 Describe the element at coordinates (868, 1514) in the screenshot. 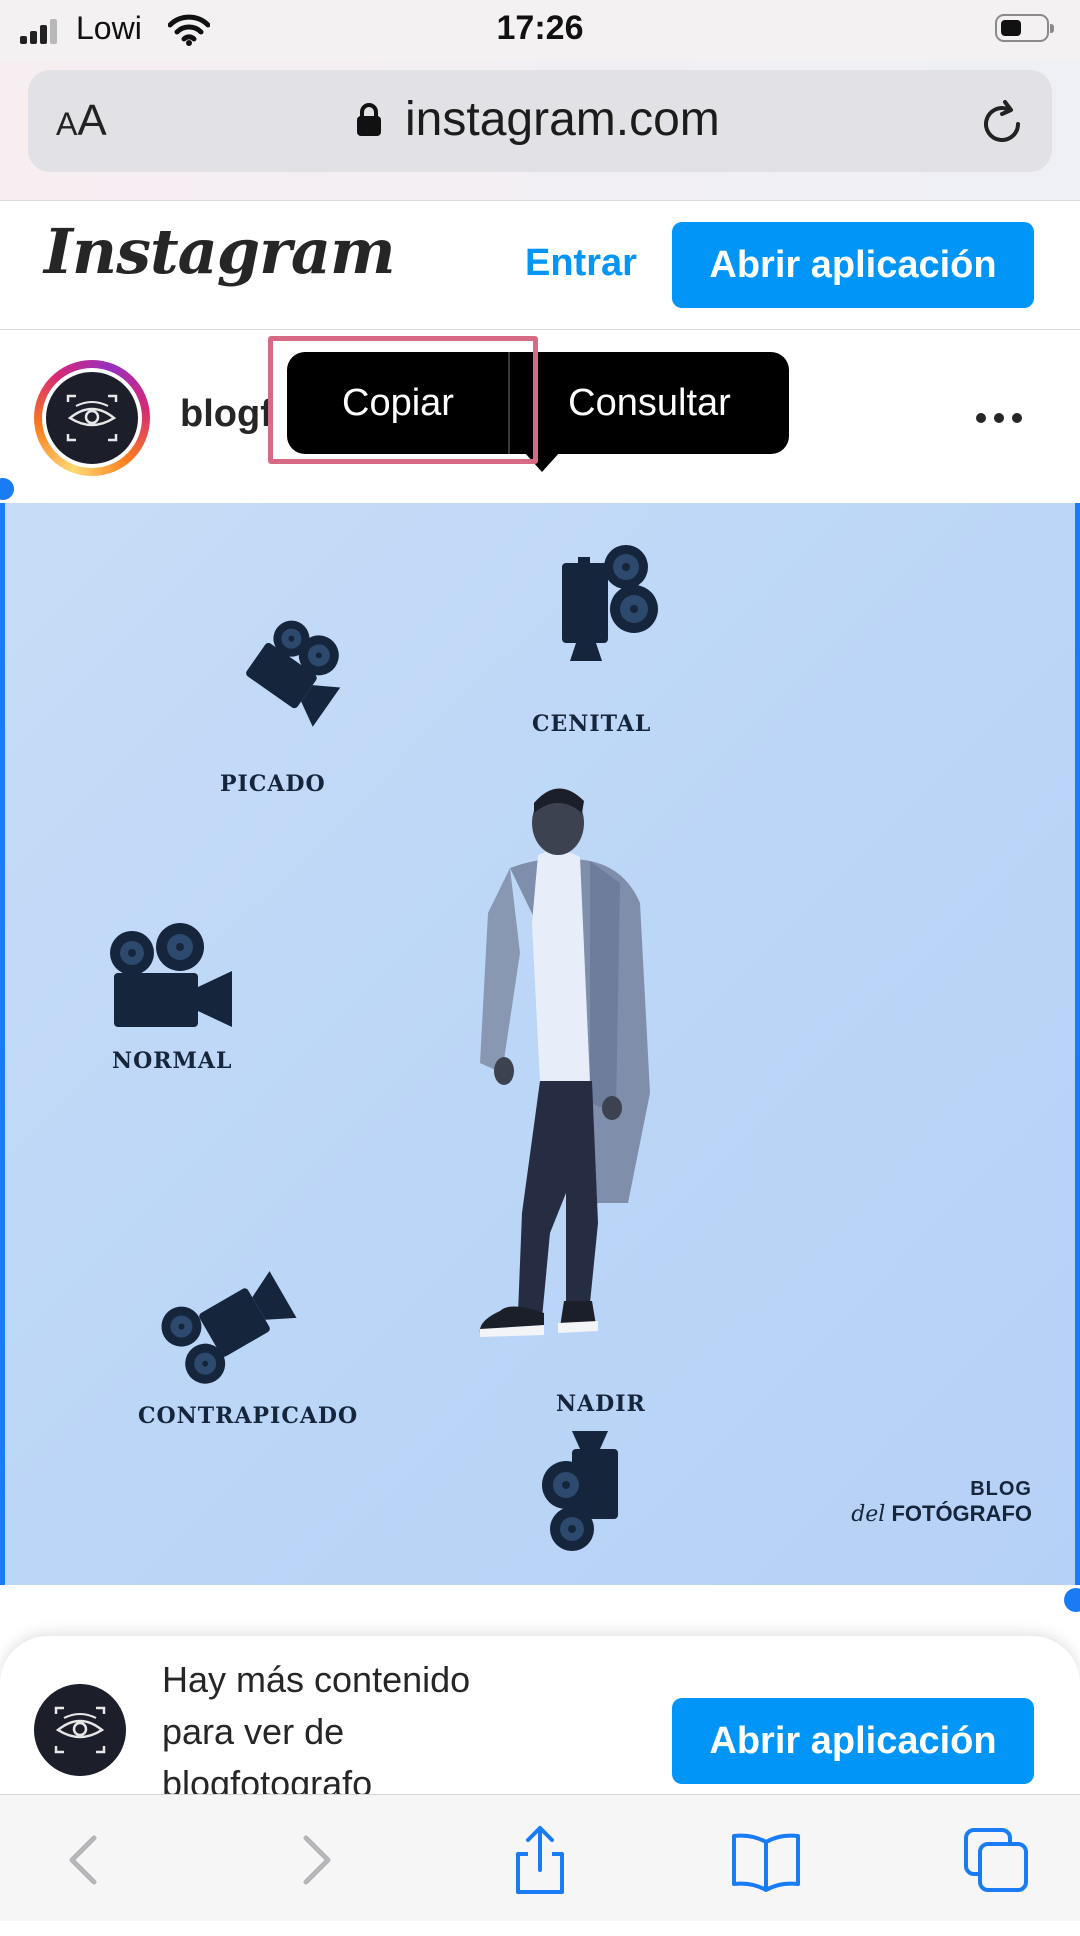

I see `watermark-script: del` at that location.